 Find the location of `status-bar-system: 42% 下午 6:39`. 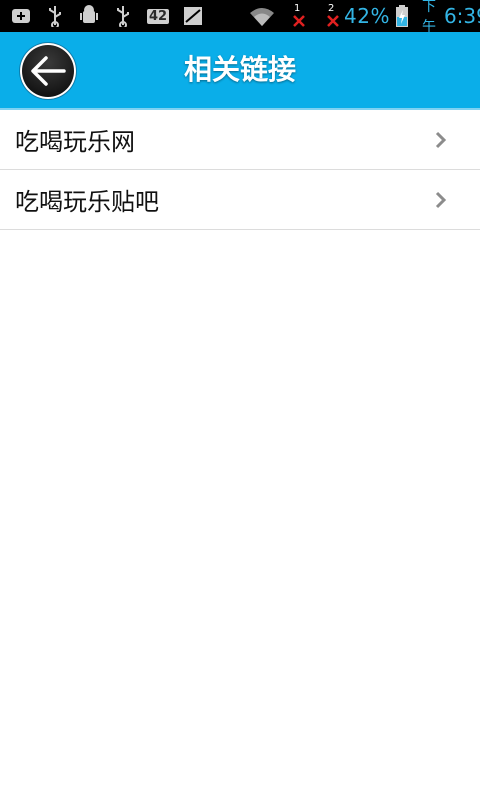

status-bar-system: 42% 下午 6:39 is located at coordinates (412, 18).